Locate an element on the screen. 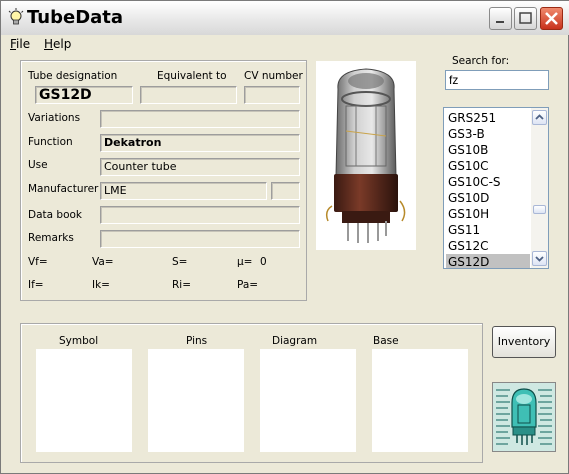  list-item: GS3-B is located at coordinates (488, 134).